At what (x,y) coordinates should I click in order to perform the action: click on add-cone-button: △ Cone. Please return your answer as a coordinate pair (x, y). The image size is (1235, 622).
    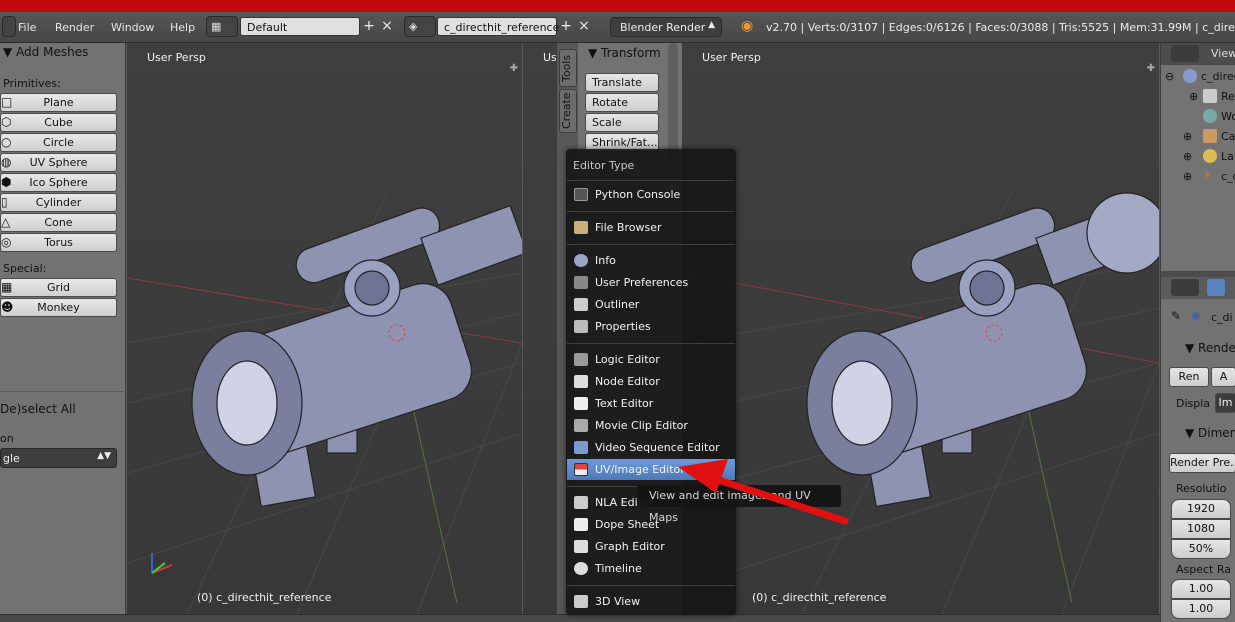
    Looking at the image, I should click on (58, 222).